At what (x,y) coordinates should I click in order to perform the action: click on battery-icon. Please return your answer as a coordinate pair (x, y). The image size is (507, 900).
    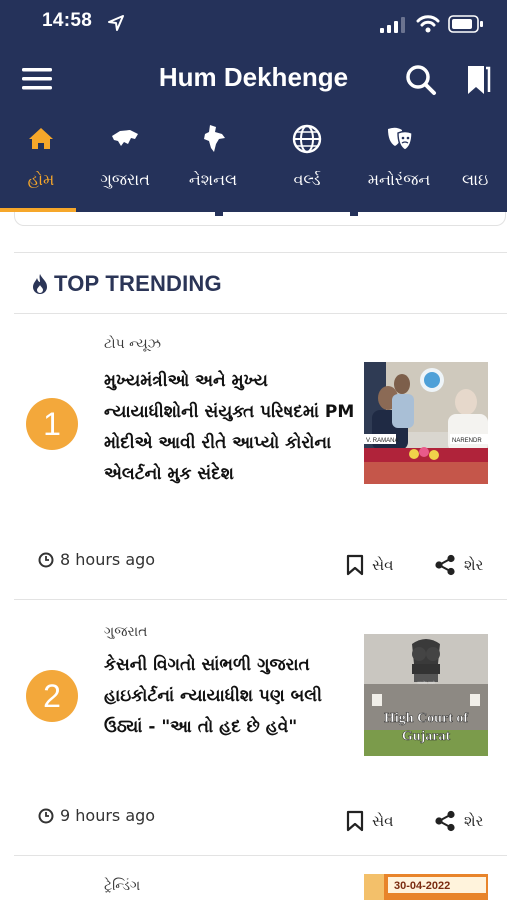
    Looking at the image, I should click on (465, 24).